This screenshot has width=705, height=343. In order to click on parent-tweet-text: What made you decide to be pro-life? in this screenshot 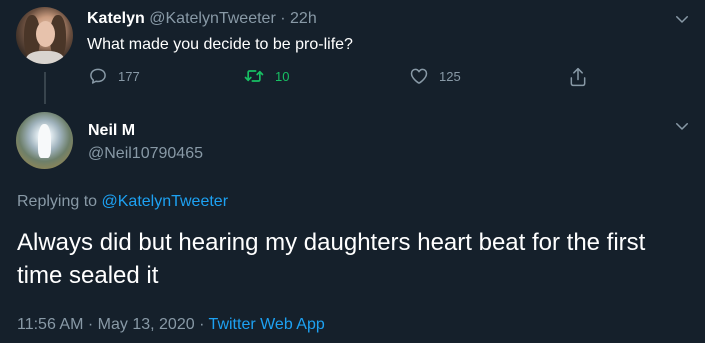, I will do `click(220, 44)`.